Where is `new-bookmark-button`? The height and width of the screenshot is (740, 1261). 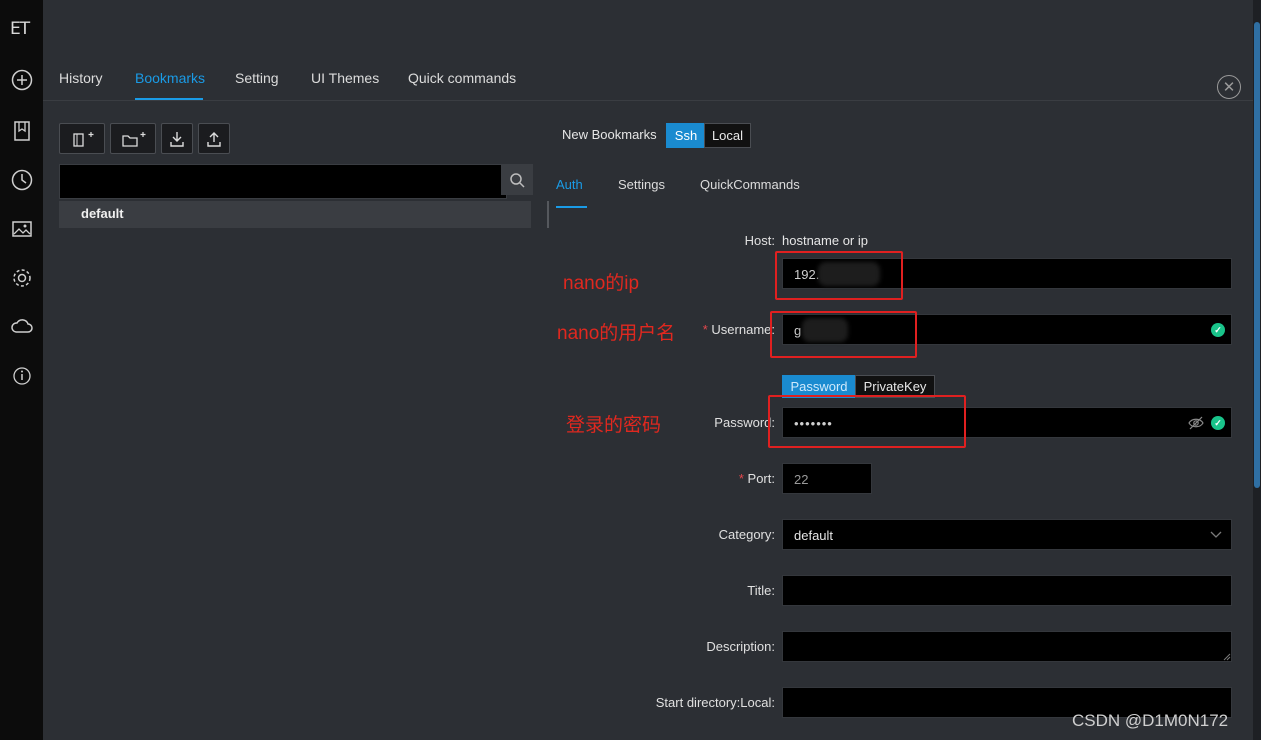
new-bookmark-button is located at coordinates (82, 138).